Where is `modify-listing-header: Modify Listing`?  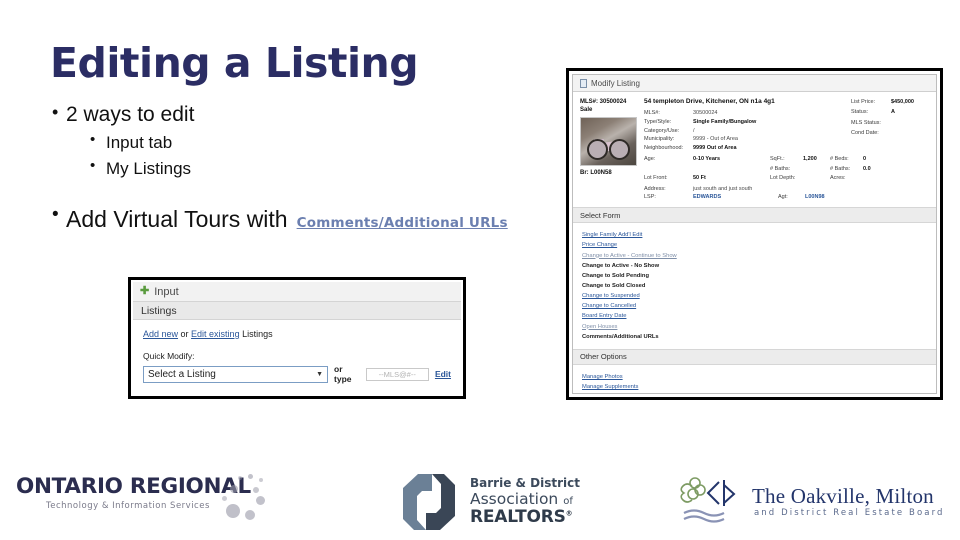
modify-listing-header: Modify Listing is located at coordinates (754, 83).